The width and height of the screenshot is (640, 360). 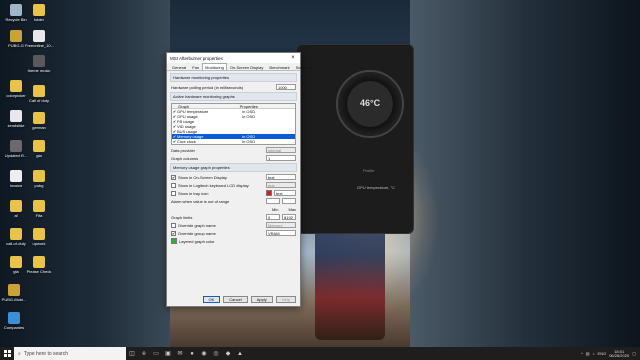 I want to click on alarm-row: Alarm when value is out of range, so click(x=233, y=201).